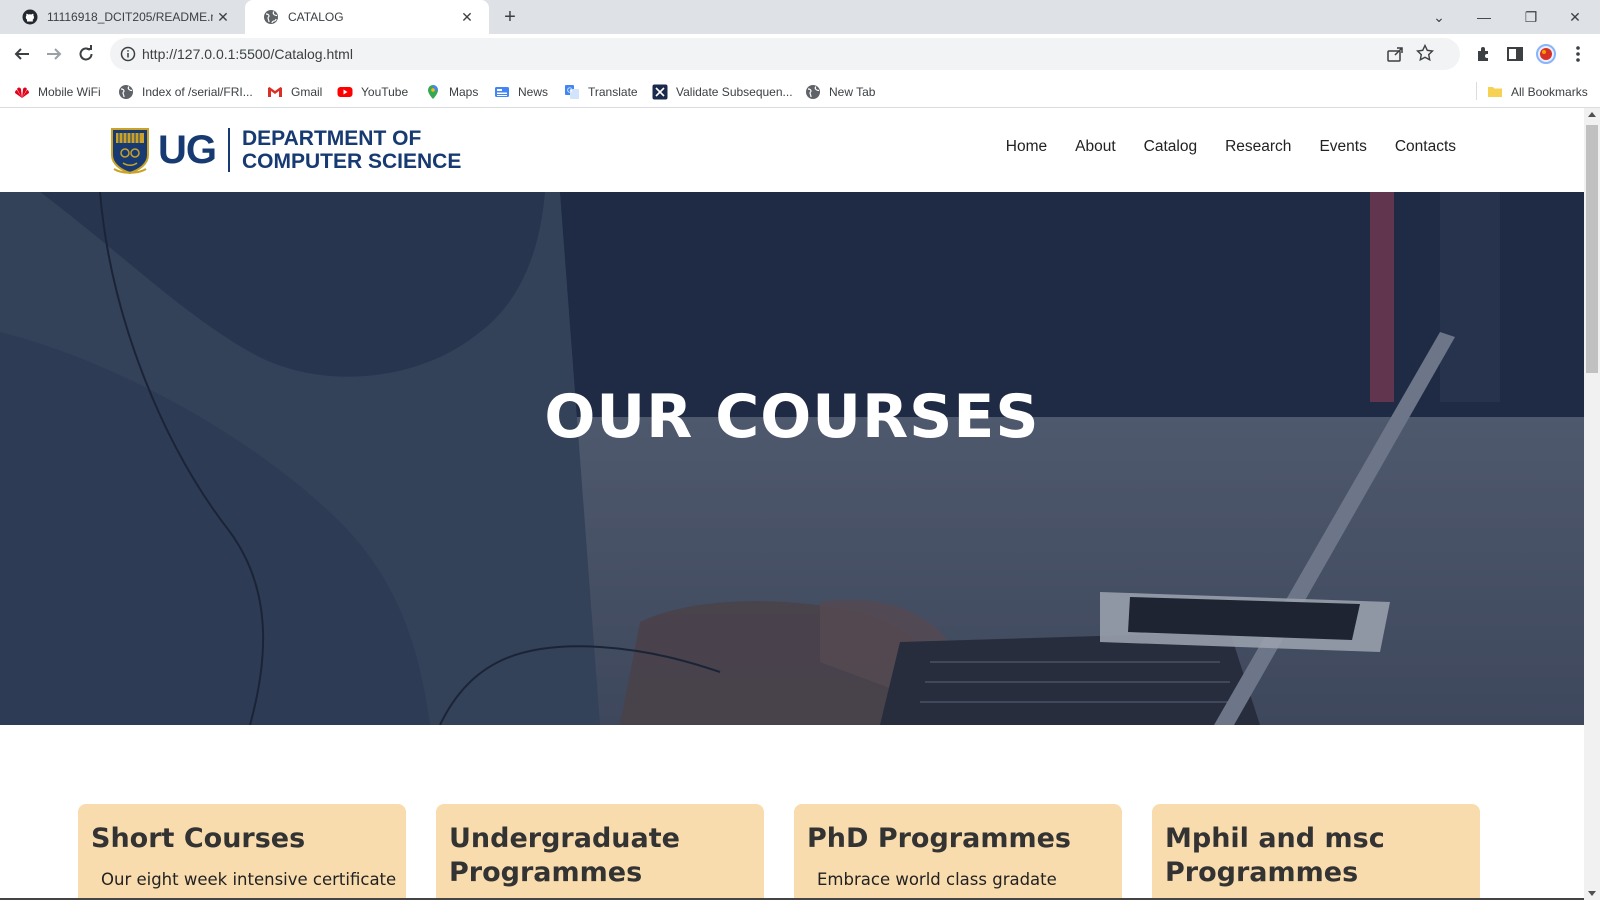 The height and width of the screenshot is (900, 1600). Describe the element at coordinates (1575, 17) in the screenshot. I see `close-window-icon: ✕` at that location.